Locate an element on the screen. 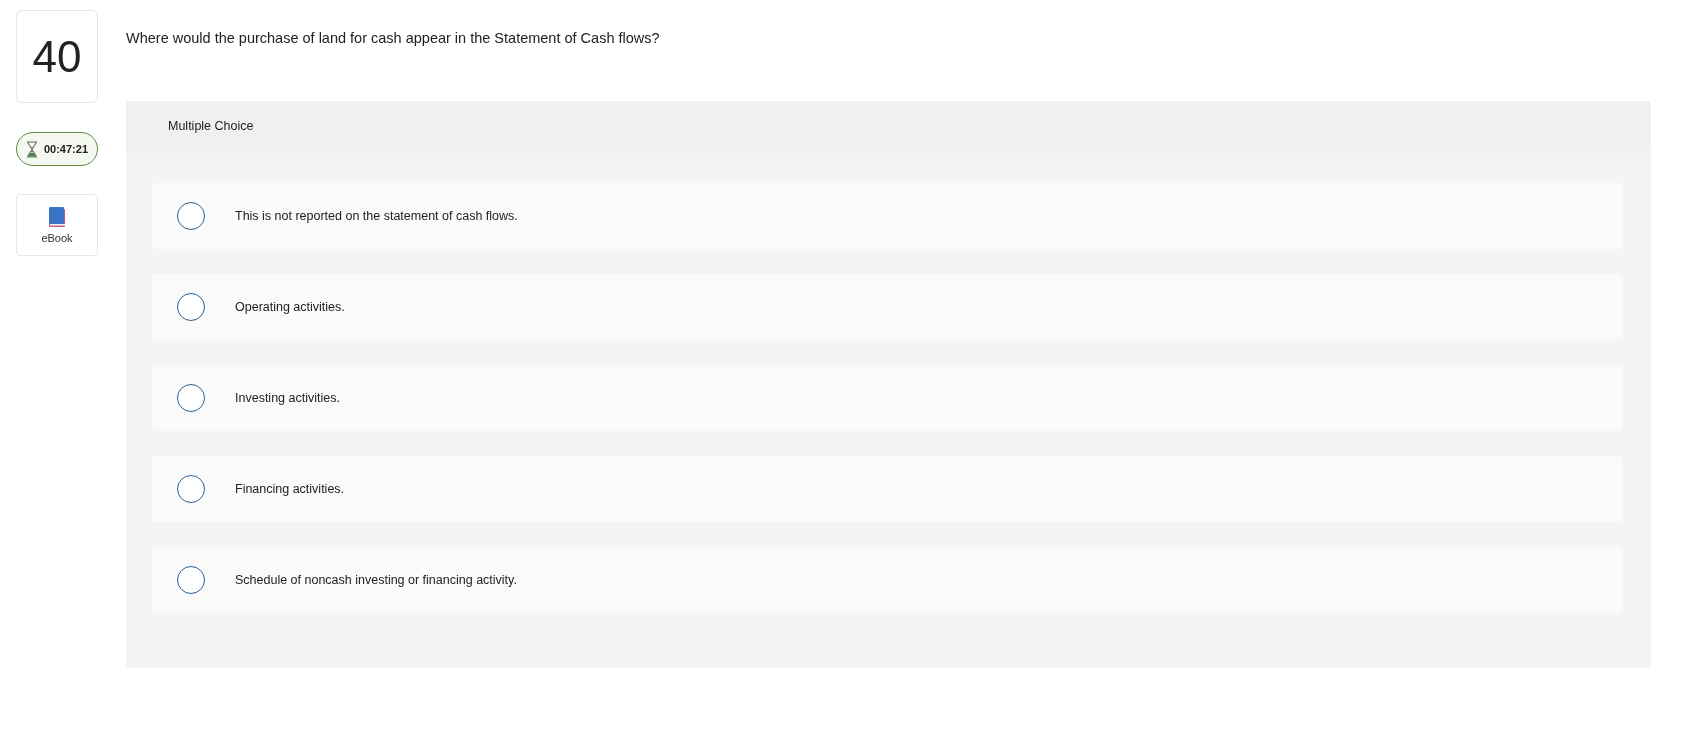 The height and width of the screenshot is (741, 1701). answer-option: Schedule of noncash investing or financing activity. is located at coordinates (887, 580).